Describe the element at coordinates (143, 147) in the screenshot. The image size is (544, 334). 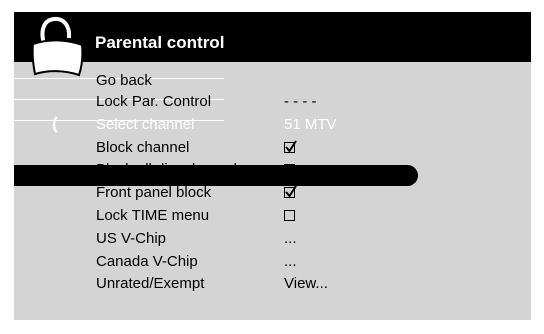
I see `menu-item-label: Block channel` at that location.